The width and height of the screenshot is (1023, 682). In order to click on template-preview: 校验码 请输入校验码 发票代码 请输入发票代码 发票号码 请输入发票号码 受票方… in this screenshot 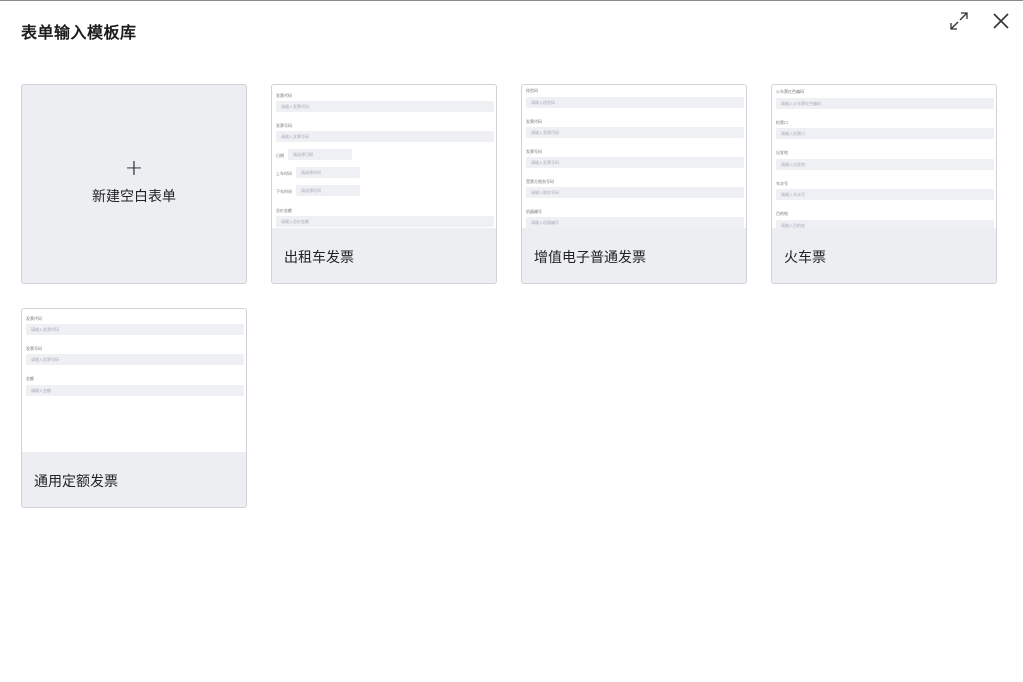, I will do `click(634, 156)`.